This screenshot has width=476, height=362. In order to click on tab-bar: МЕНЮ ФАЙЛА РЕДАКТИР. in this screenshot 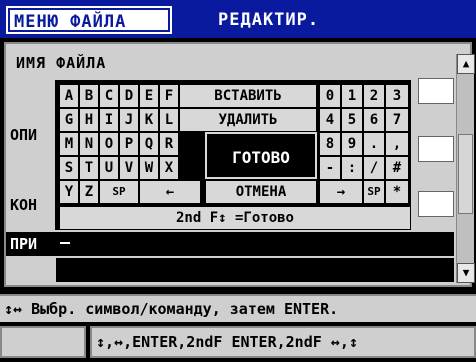, I will do `click(238, 19)`.